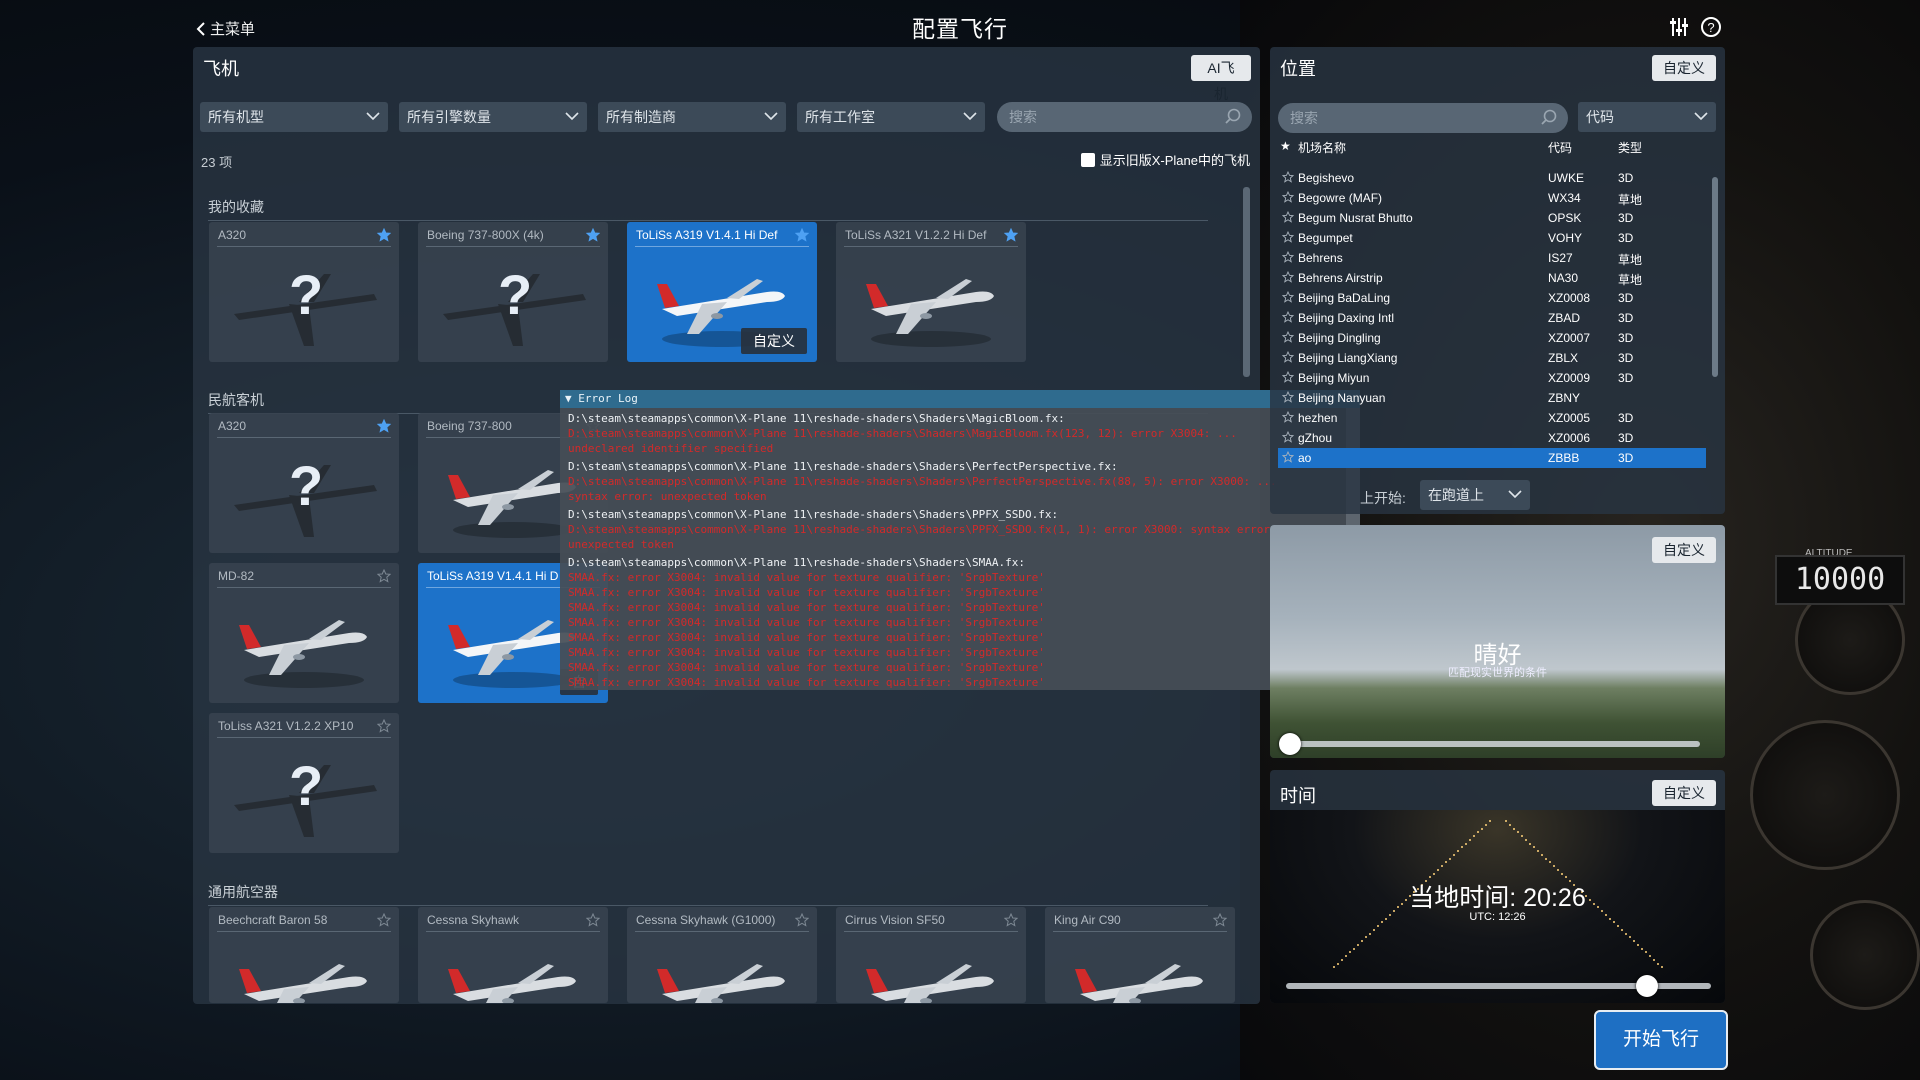 This screenshot has height=1080, width=1920. I want to click on settings-sliders-icon, so click(1679, 27).